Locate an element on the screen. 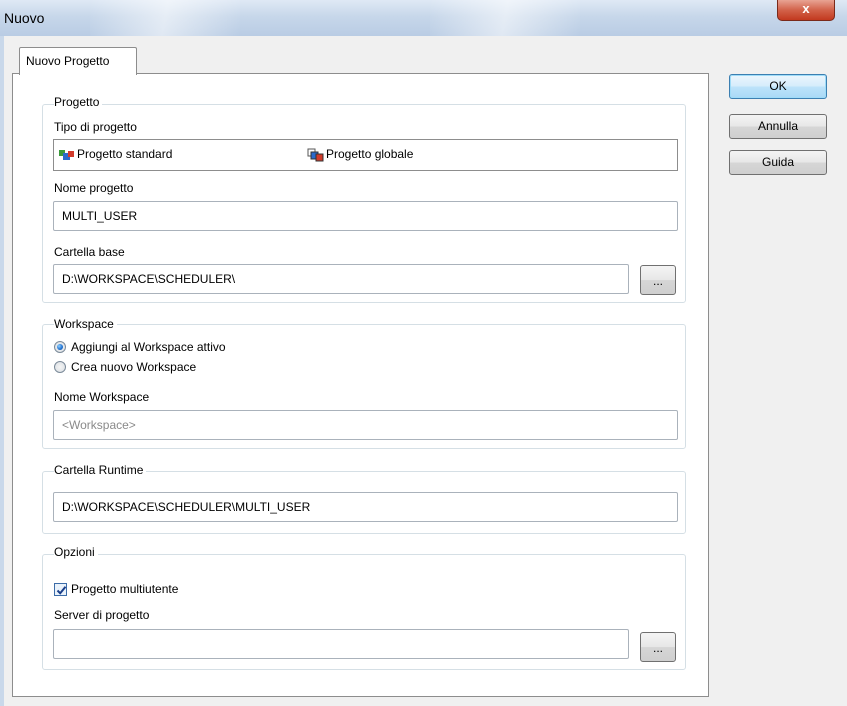 The image size is (847, 706). base-folder-input: D:\WORKSPACE\SCHEDULER\ is located at coordinates (341, 279).